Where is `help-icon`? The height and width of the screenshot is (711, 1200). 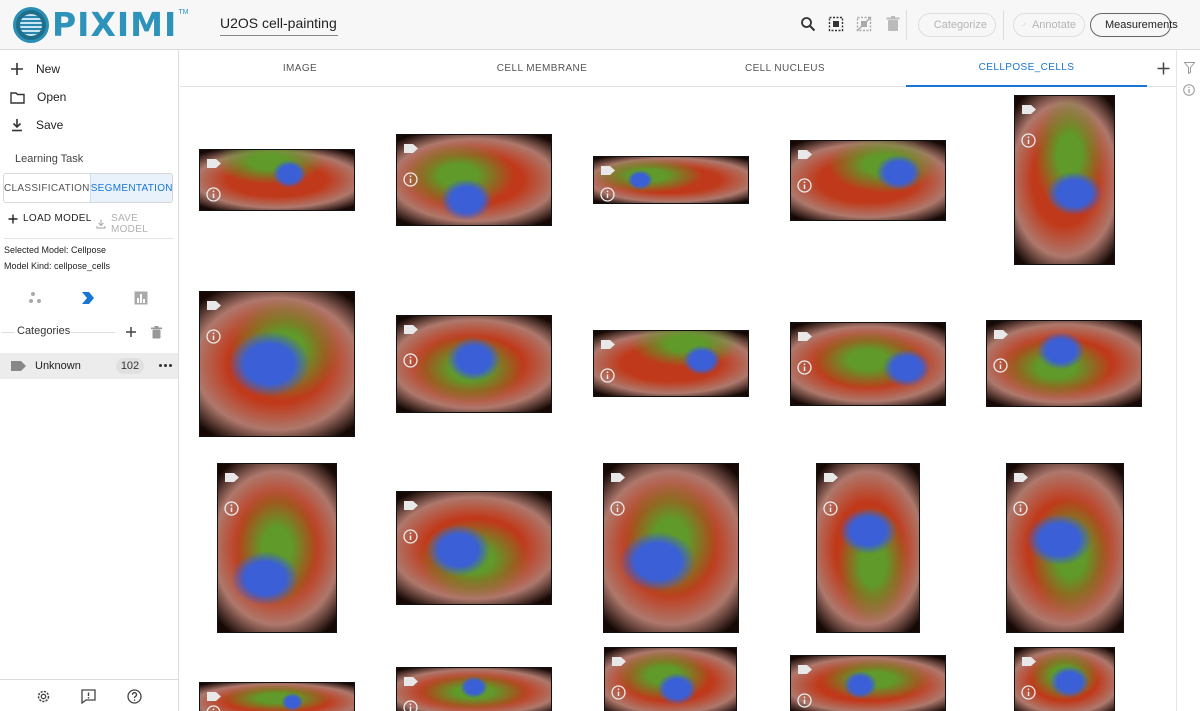 help-icon is located at coordinates (134, 696).